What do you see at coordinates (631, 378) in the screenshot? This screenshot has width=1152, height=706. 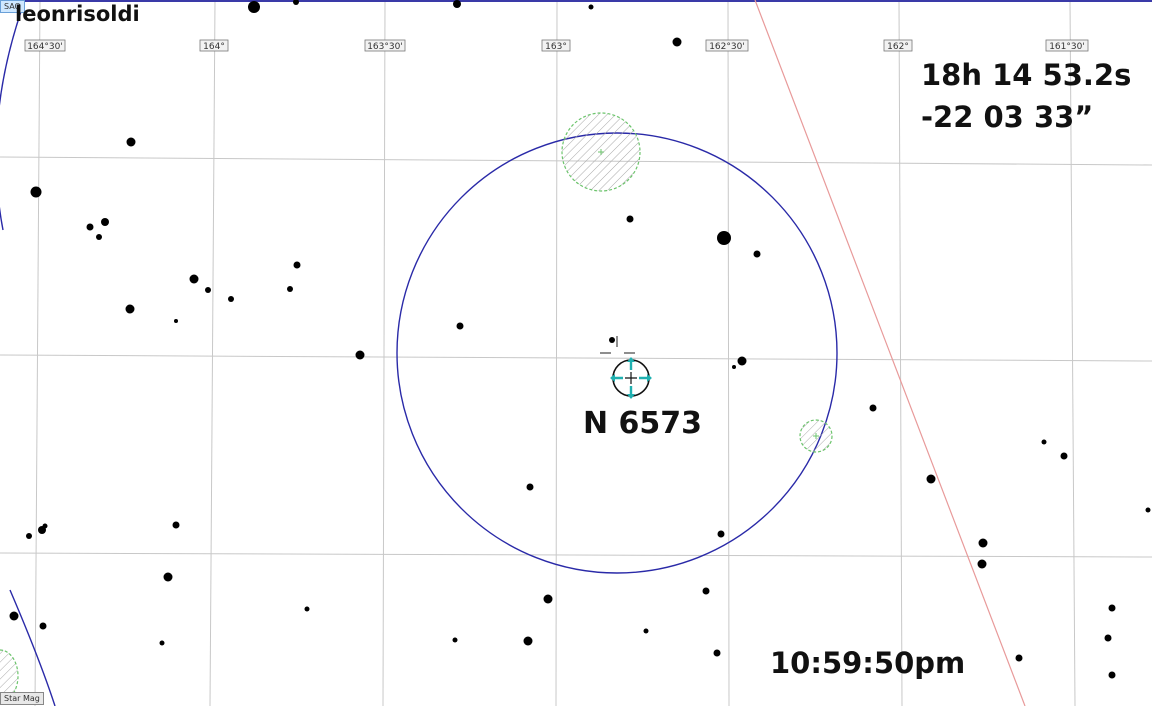 I see `telescope-reticle-icon` at bounding box center [631, 378].